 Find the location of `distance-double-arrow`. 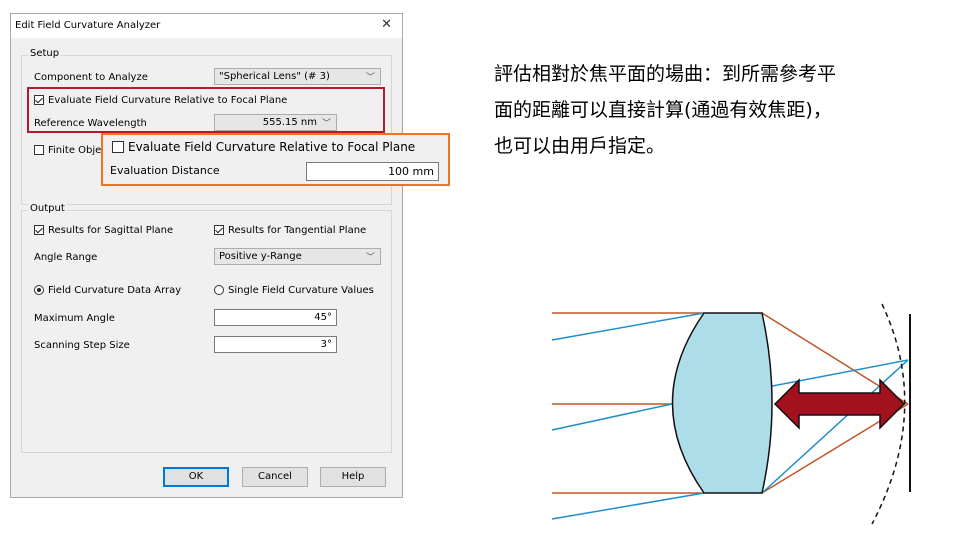

distance-double-arrow is located at coordinates (839, 404).